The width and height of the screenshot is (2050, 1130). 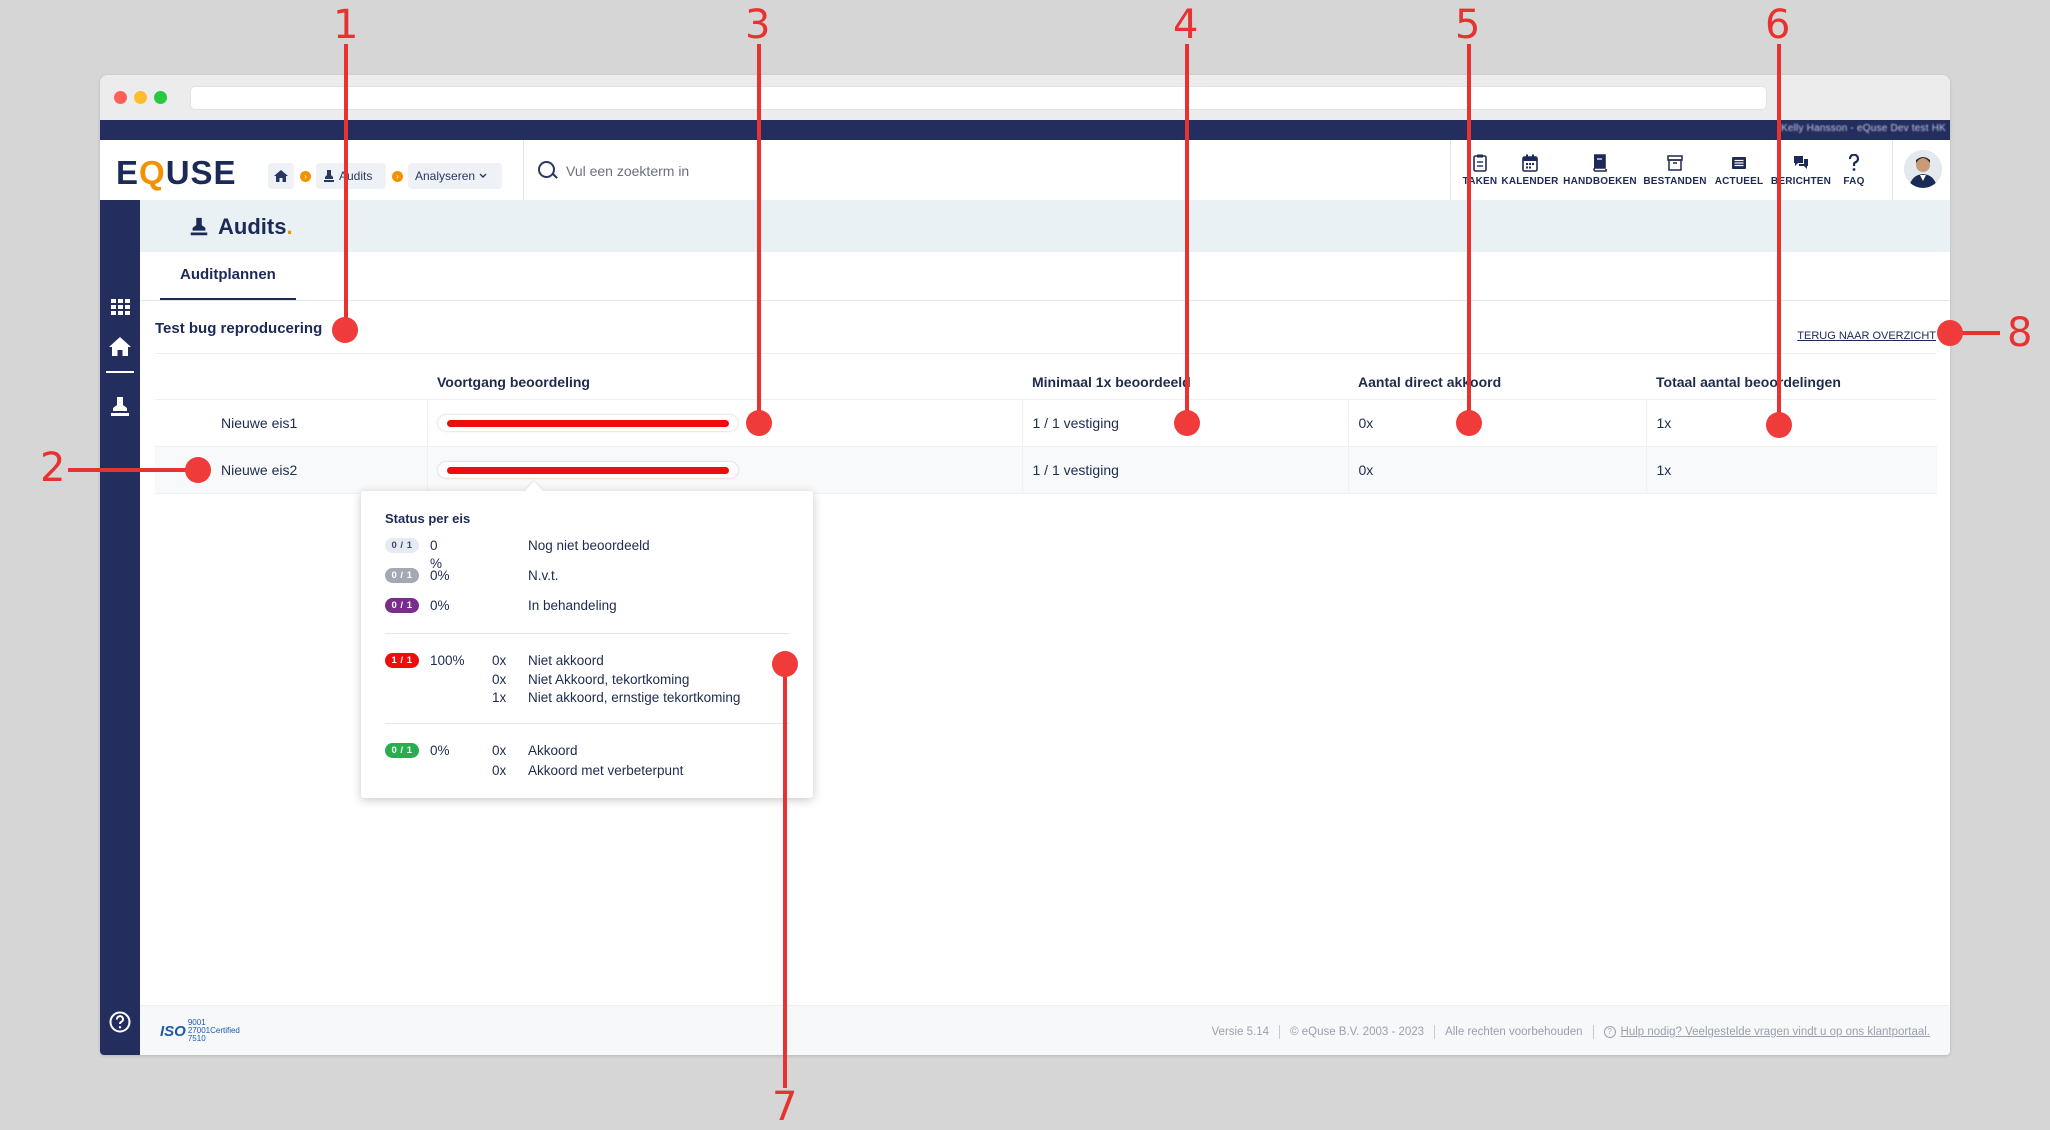 I want to click on requirement-name: Nieuwe eis1, so click(x=291, y=423).